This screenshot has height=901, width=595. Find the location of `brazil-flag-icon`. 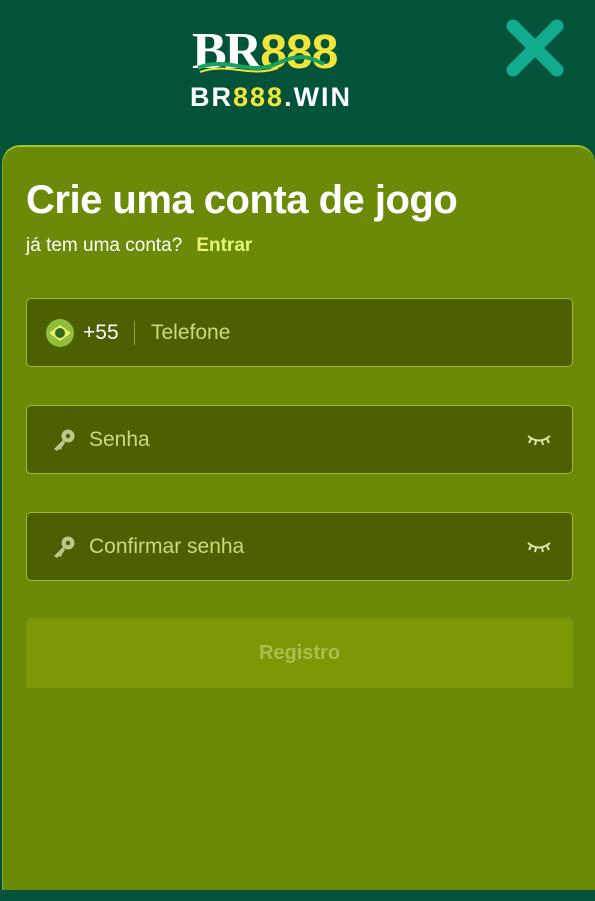

brazil-flag-icon is located at coordinates (60, 333).